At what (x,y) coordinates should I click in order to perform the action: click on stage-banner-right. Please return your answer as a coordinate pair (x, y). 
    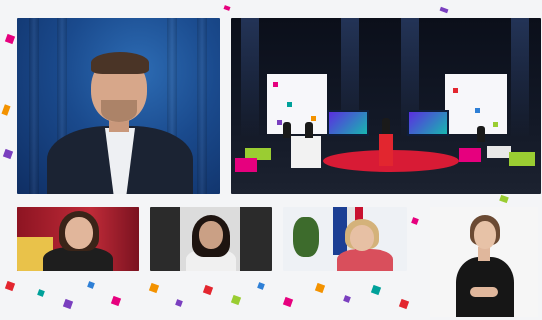
    Looking at the image, I should click on (476, 104).